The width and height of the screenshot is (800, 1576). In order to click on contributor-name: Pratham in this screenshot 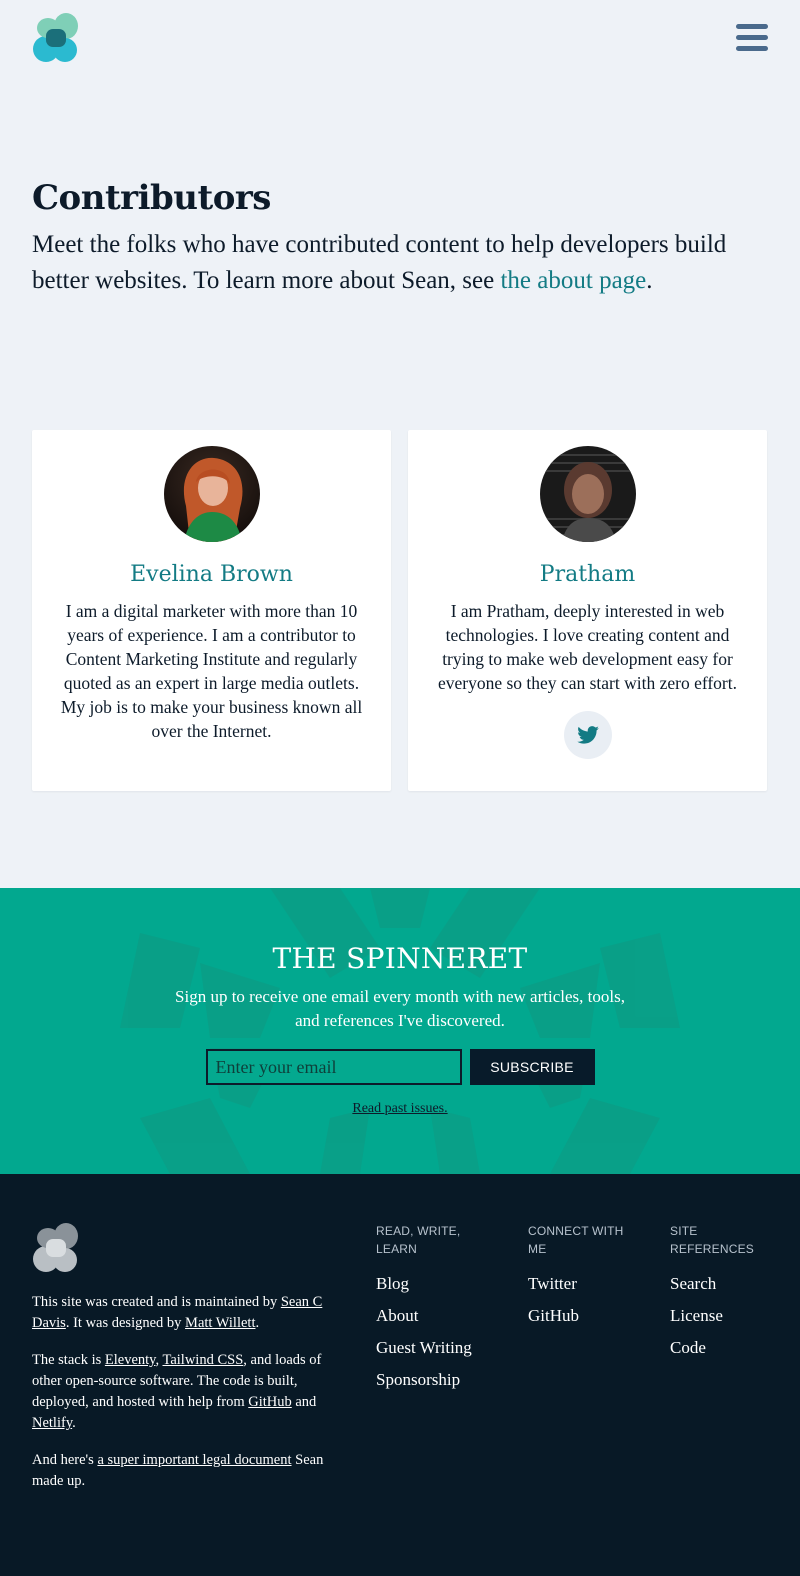, I will do `click(587, 574)`.